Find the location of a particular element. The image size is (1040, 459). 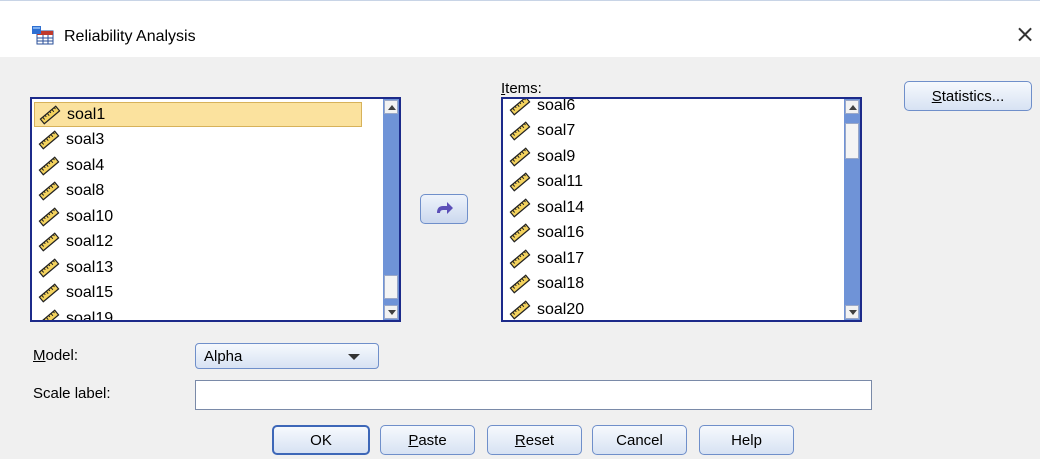

list-item: soal9 is located at coordinates (540, 156).